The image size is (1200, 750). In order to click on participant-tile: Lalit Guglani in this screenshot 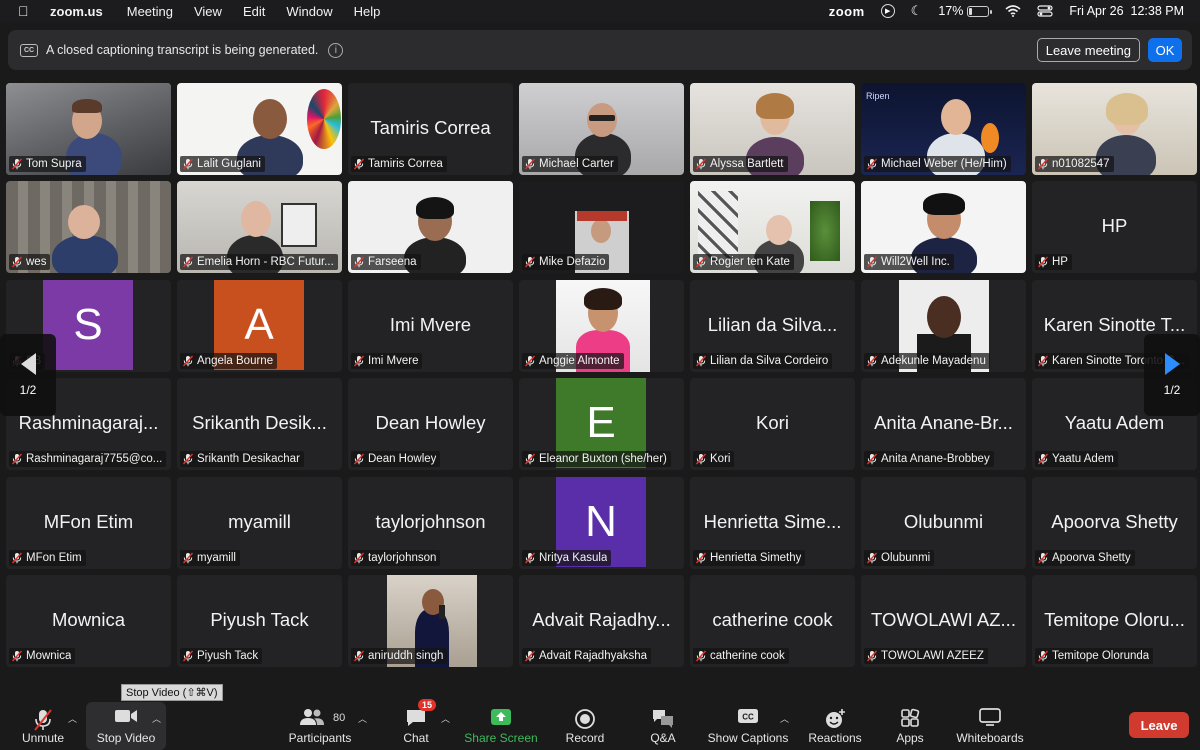, I will do `click(259, 129)`.